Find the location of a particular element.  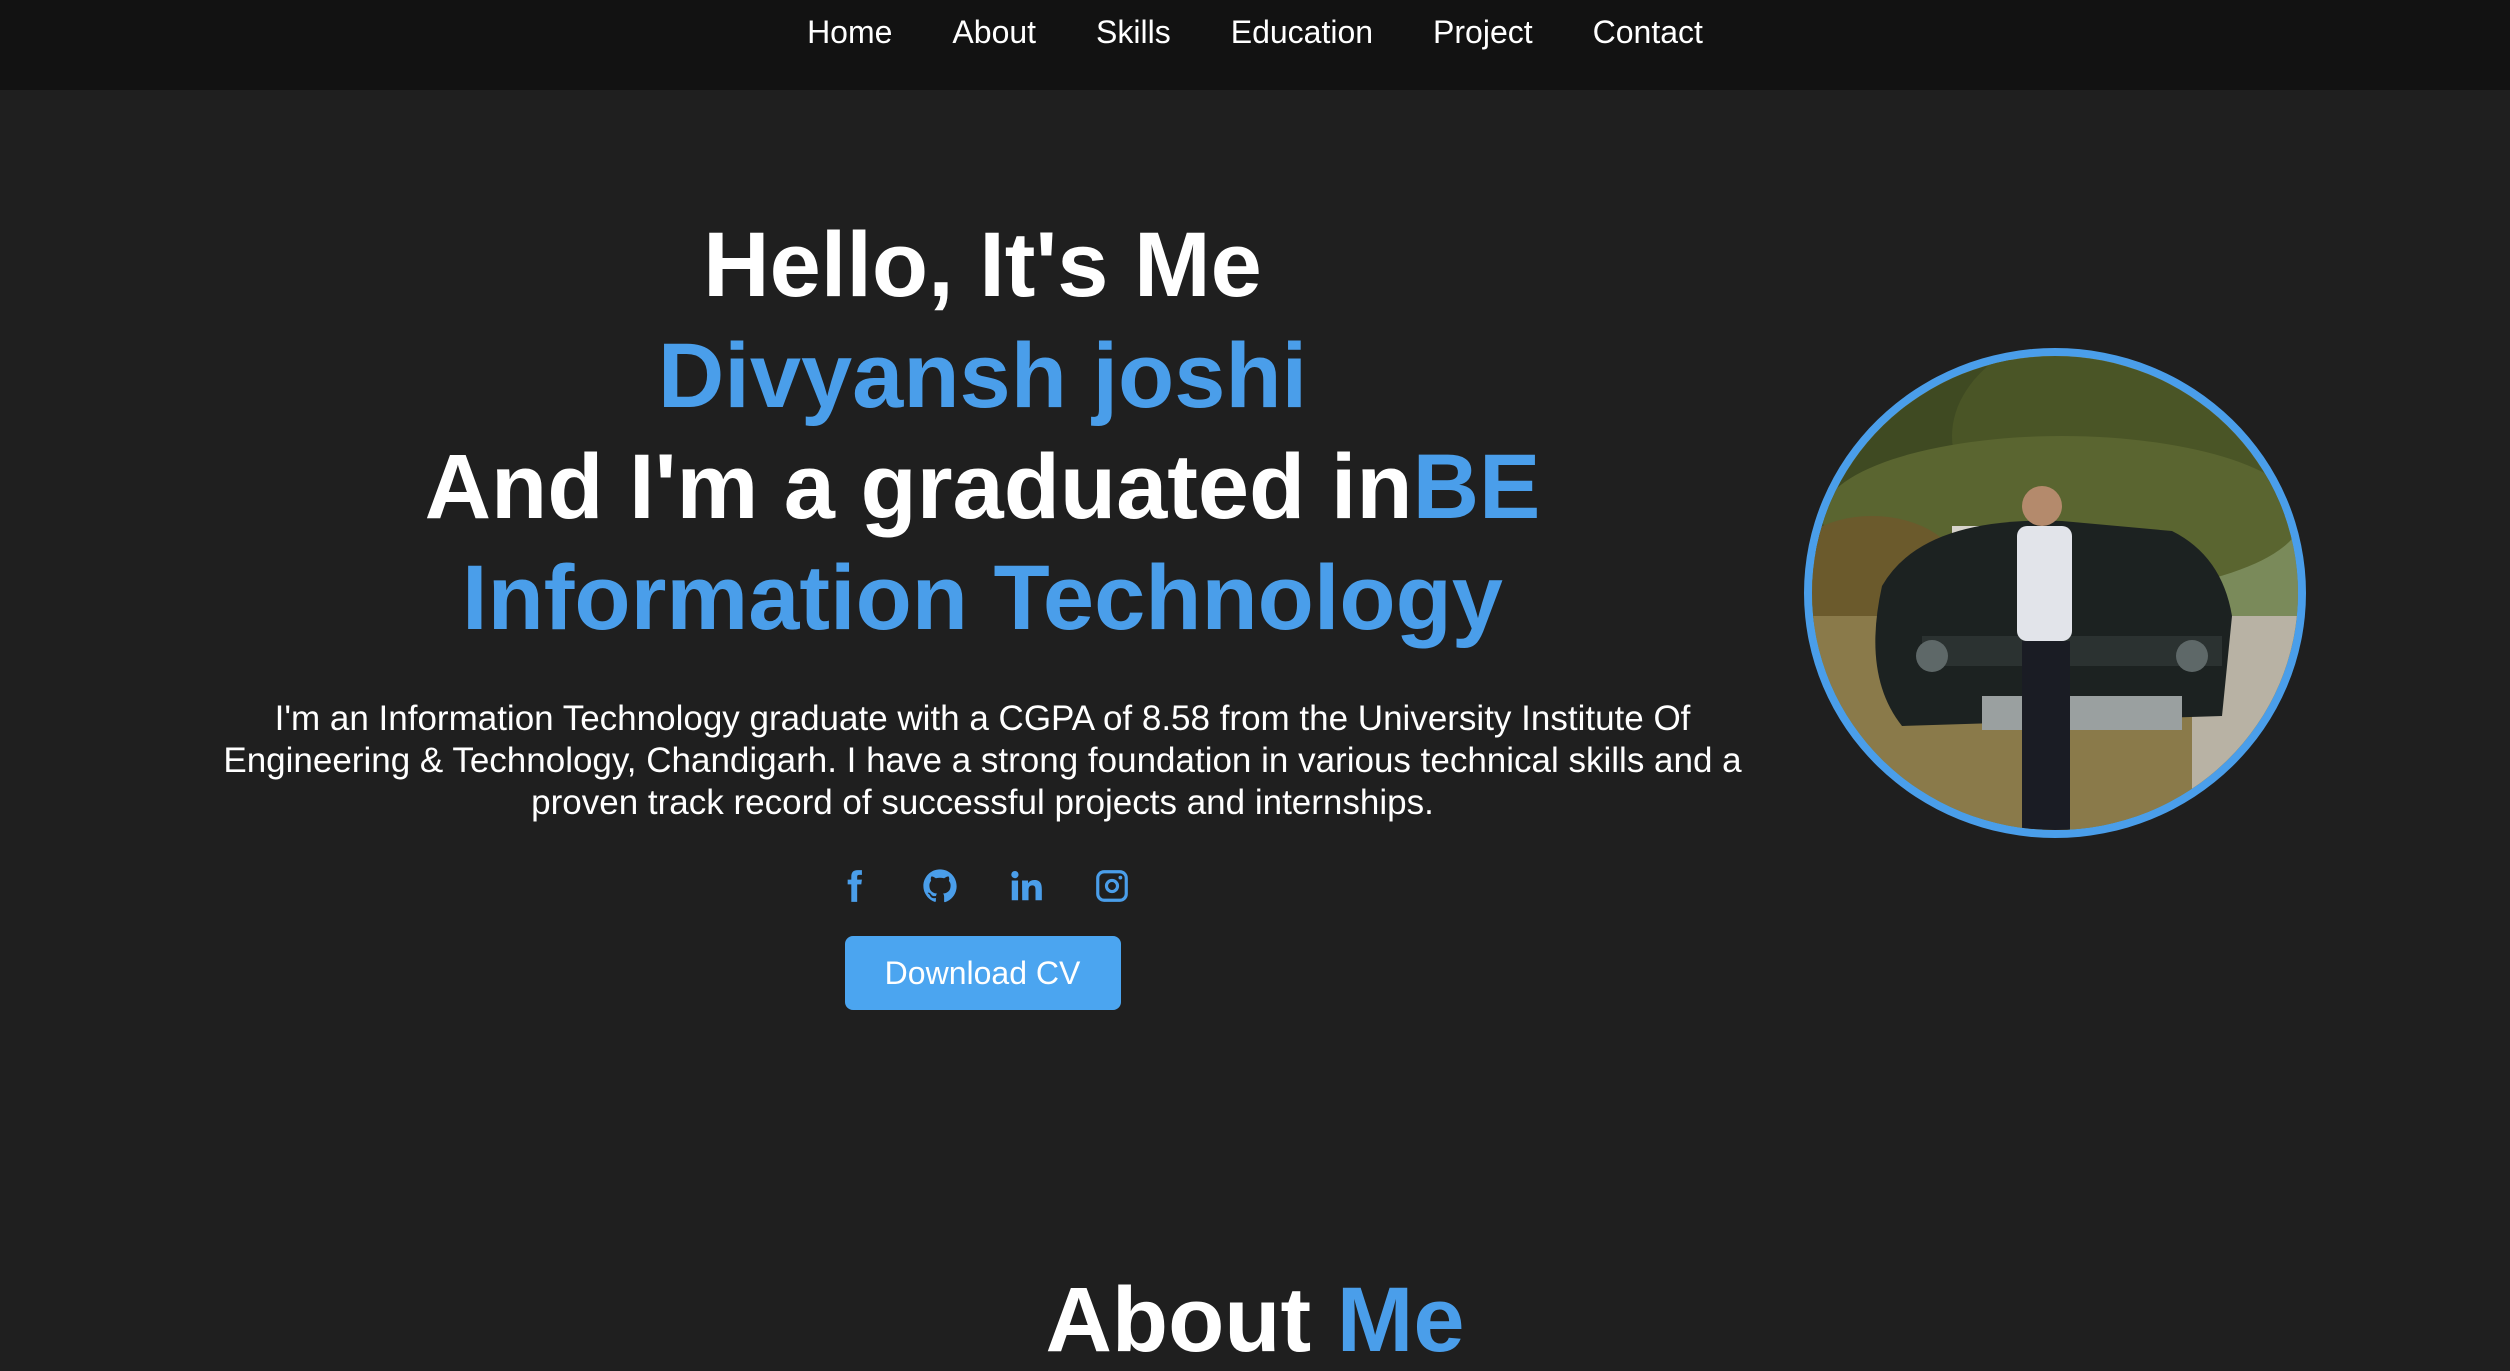

profile-image is located at coordinates (2055, 593).